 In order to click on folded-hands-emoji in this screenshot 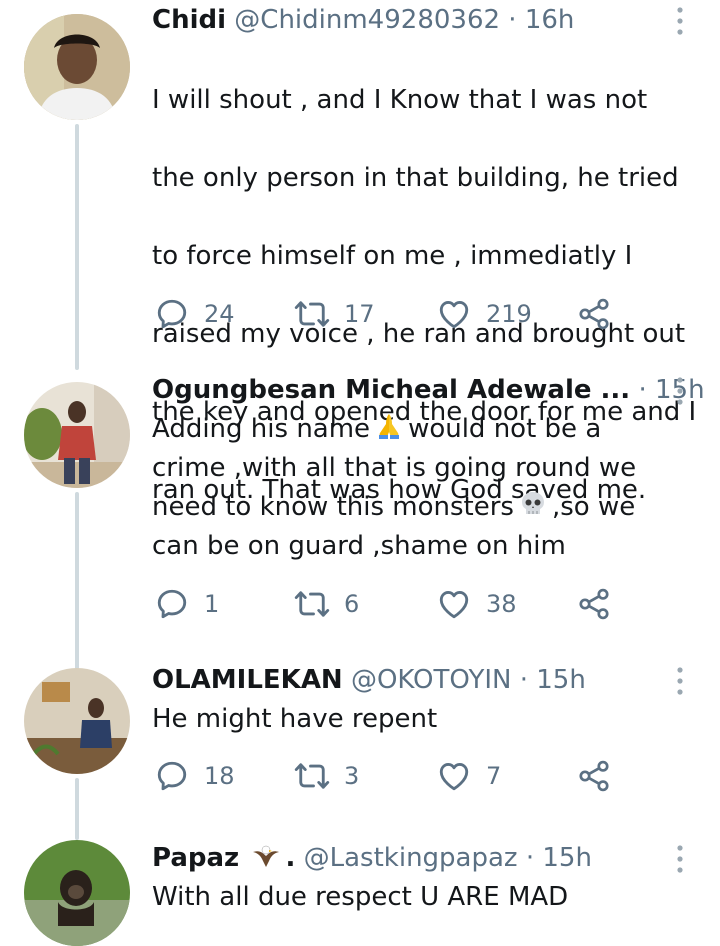, I will do `click(389, 426)`.